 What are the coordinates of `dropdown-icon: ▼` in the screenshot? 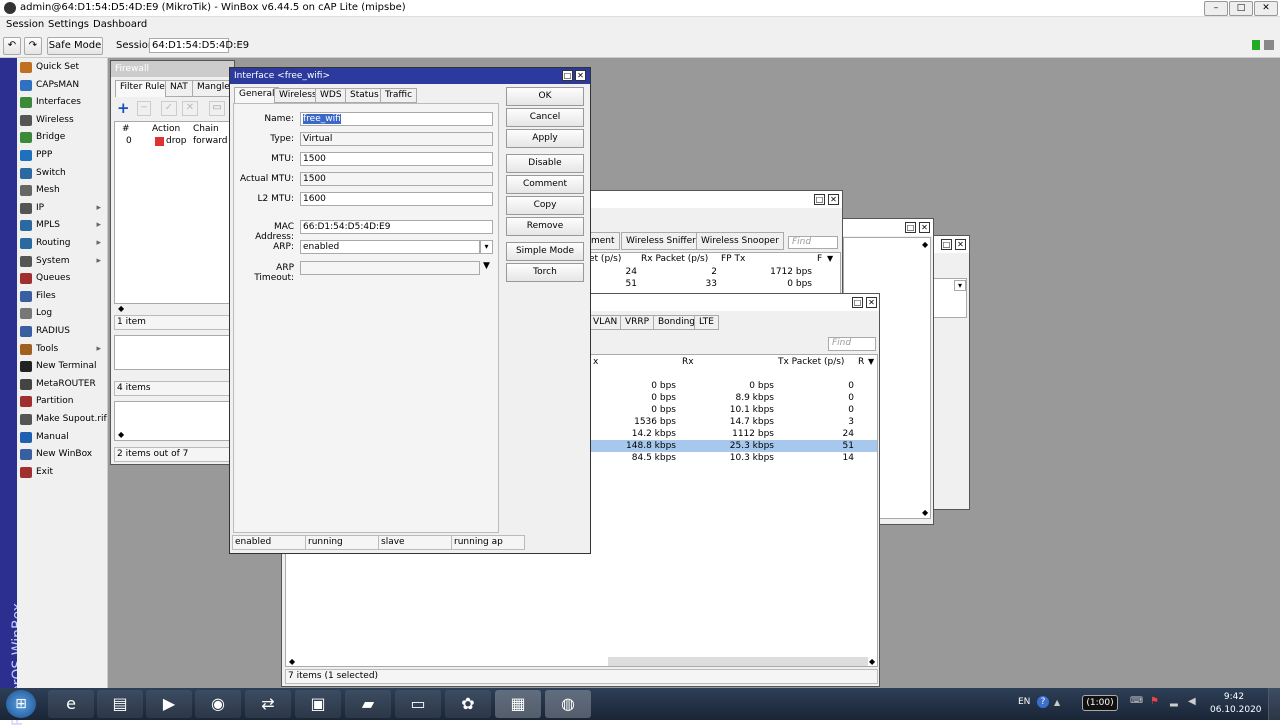 It's located at (486, 266).